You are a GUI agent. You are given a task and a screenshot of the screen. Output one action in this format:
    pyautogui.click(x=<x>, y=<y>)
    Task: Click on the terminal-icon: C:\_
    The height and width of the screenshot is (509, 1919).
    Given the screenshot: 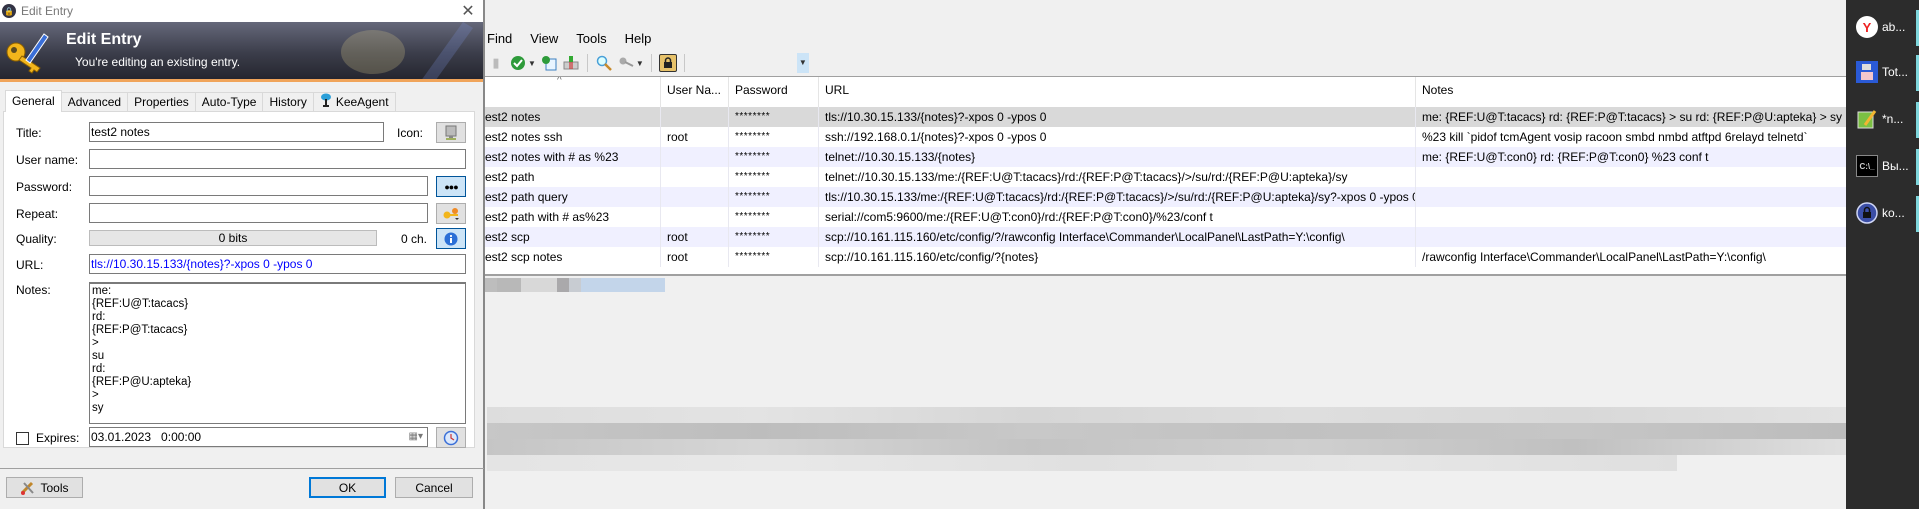 What is the action you would take?
    pyautogui.click(x=1867, y=166)
    